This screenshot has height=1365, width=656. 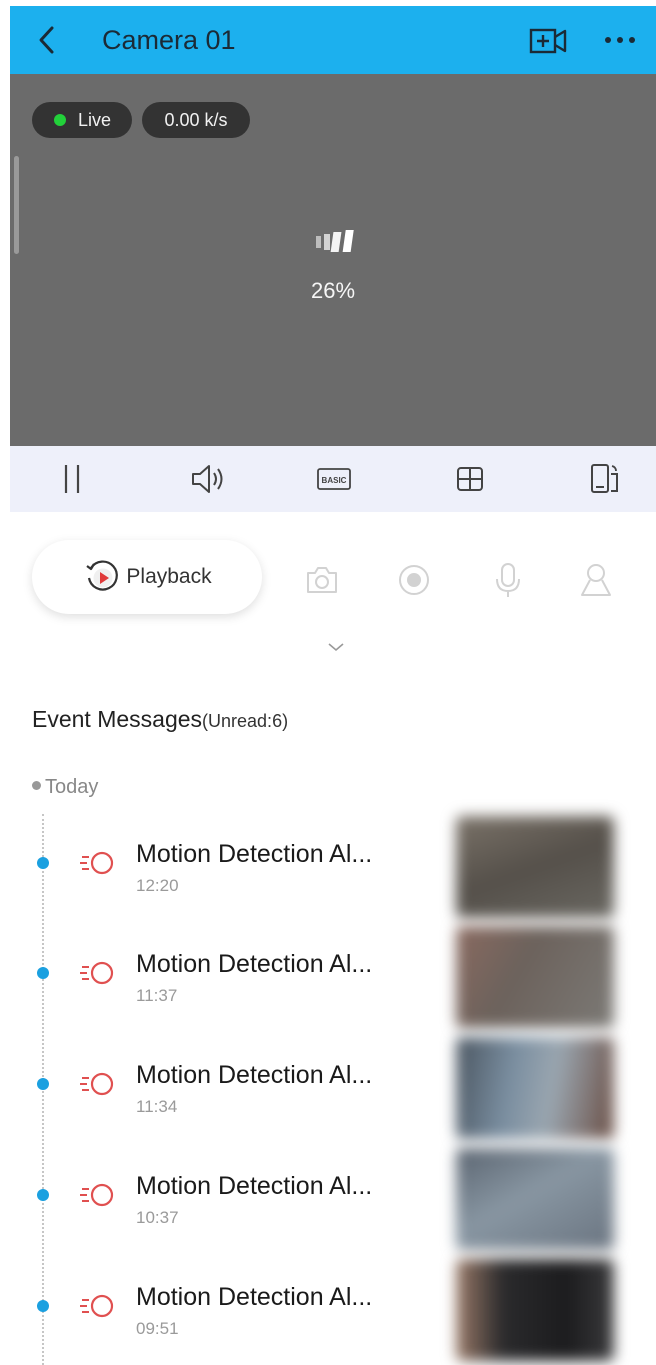 I want to click on microphone-button, so click(x=508, y=580).